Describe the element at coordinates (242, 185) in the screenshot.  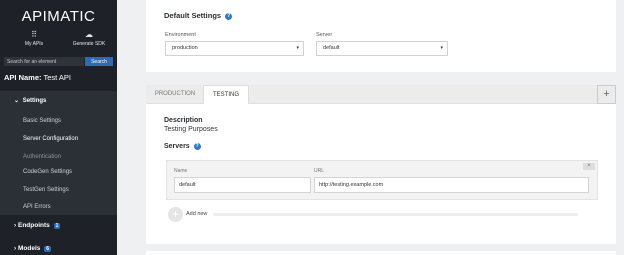
I see `server-name-field: default` at that location.